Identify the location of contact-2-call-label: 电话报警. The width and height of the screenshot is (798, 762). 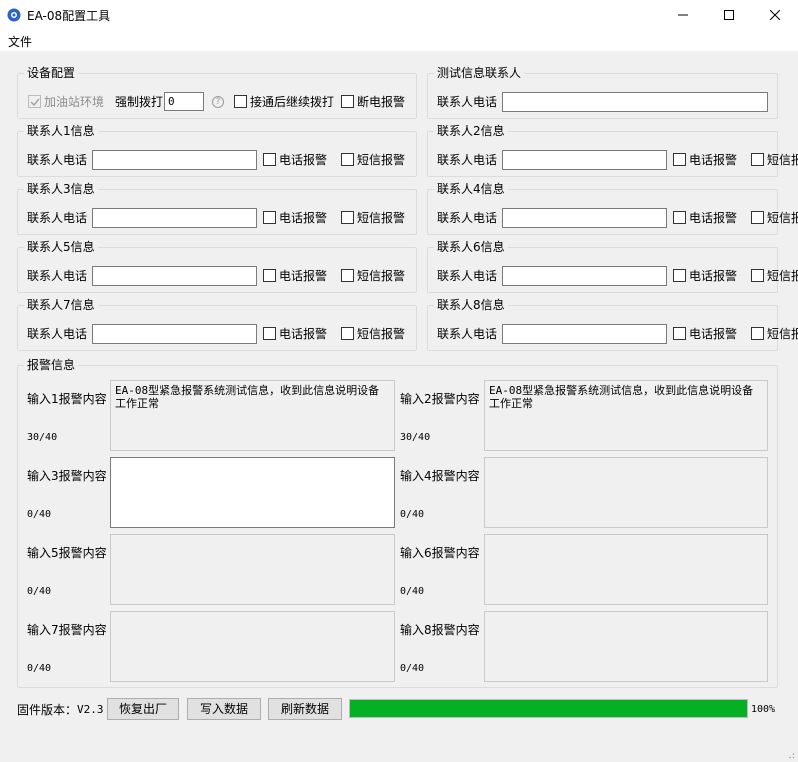
(713, 160).